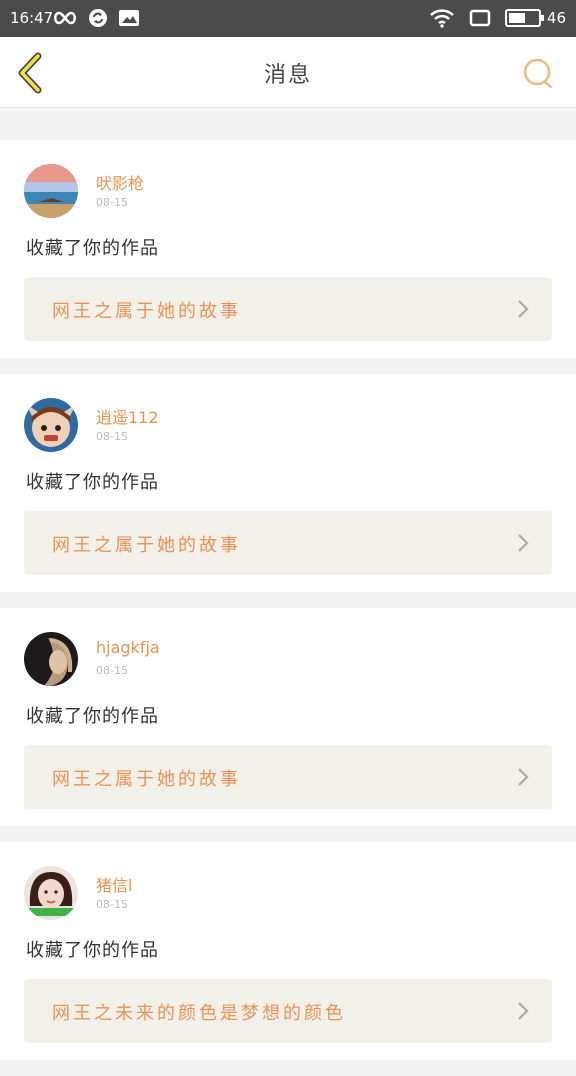 This screenshot has width=576, height=1076. I want to click on battery-icon, so click(524, 18).